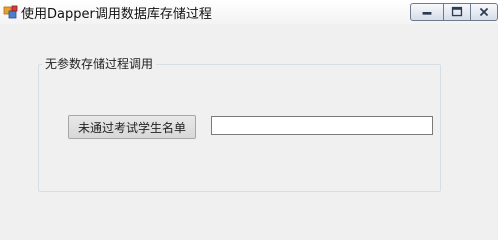 The width and height of the screenshot is (498, 240). What do you see at coordinates (99, 63) in the screenshot?
I see `group-box-legend: 无参数存储过程调用` at bounding box center [99, 63].